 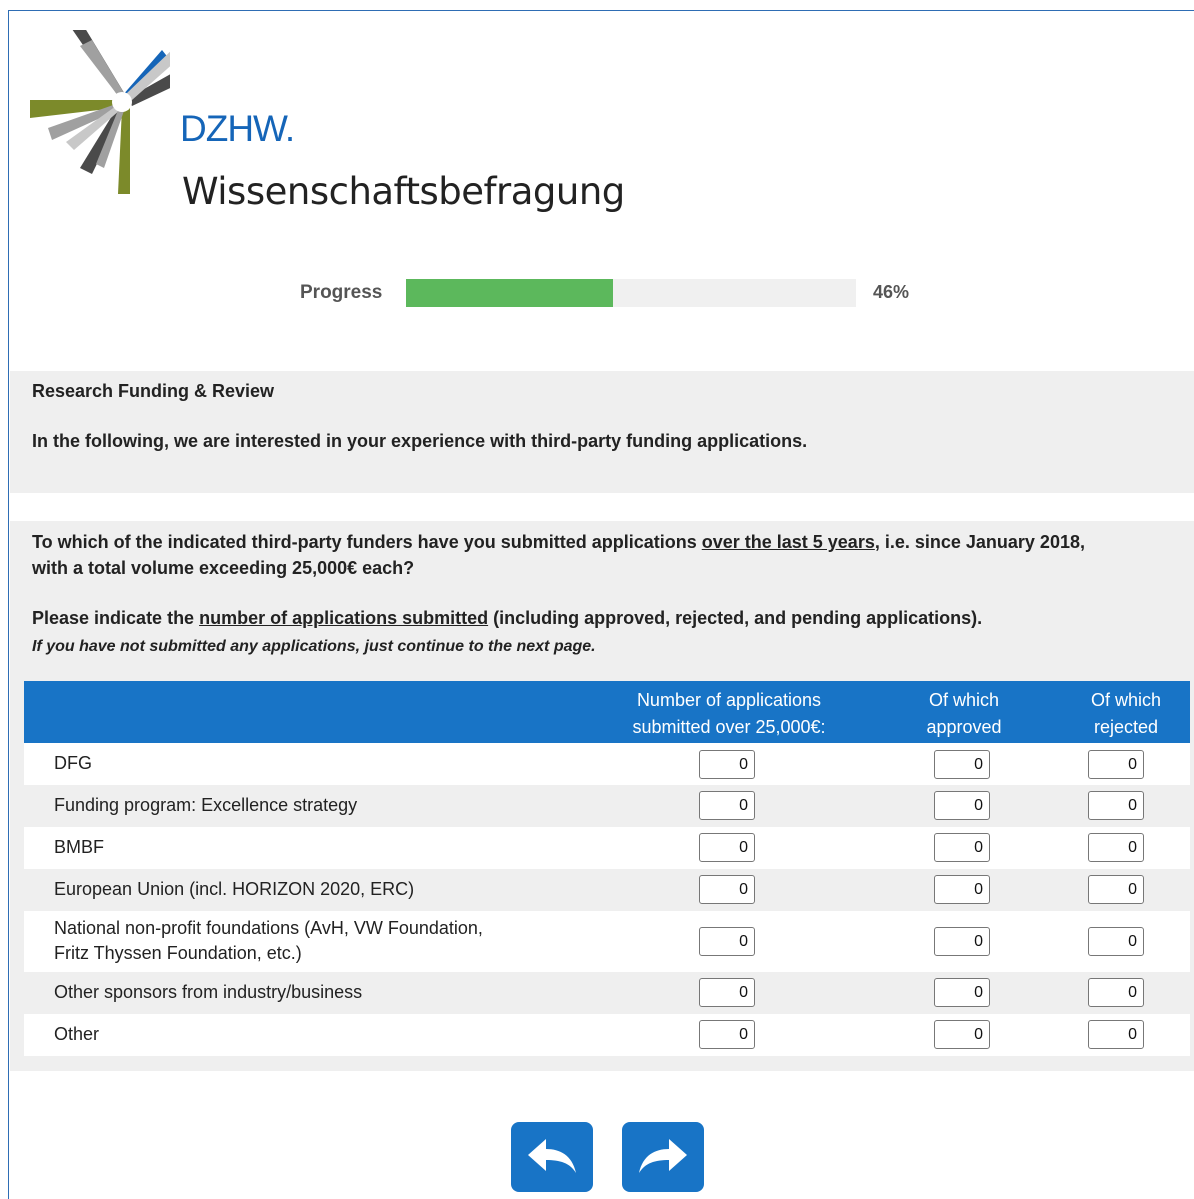 I want to click on row-label: Other sponsors from industry/business, so click(x=208, y=992).